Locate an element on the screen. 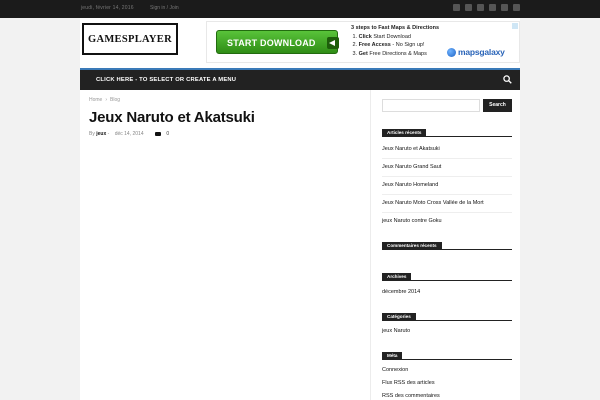 The height and width of the screenshot is (400, 600). widget-title-recent-comments: Commentaires récents is located at coordinates (412, 246).